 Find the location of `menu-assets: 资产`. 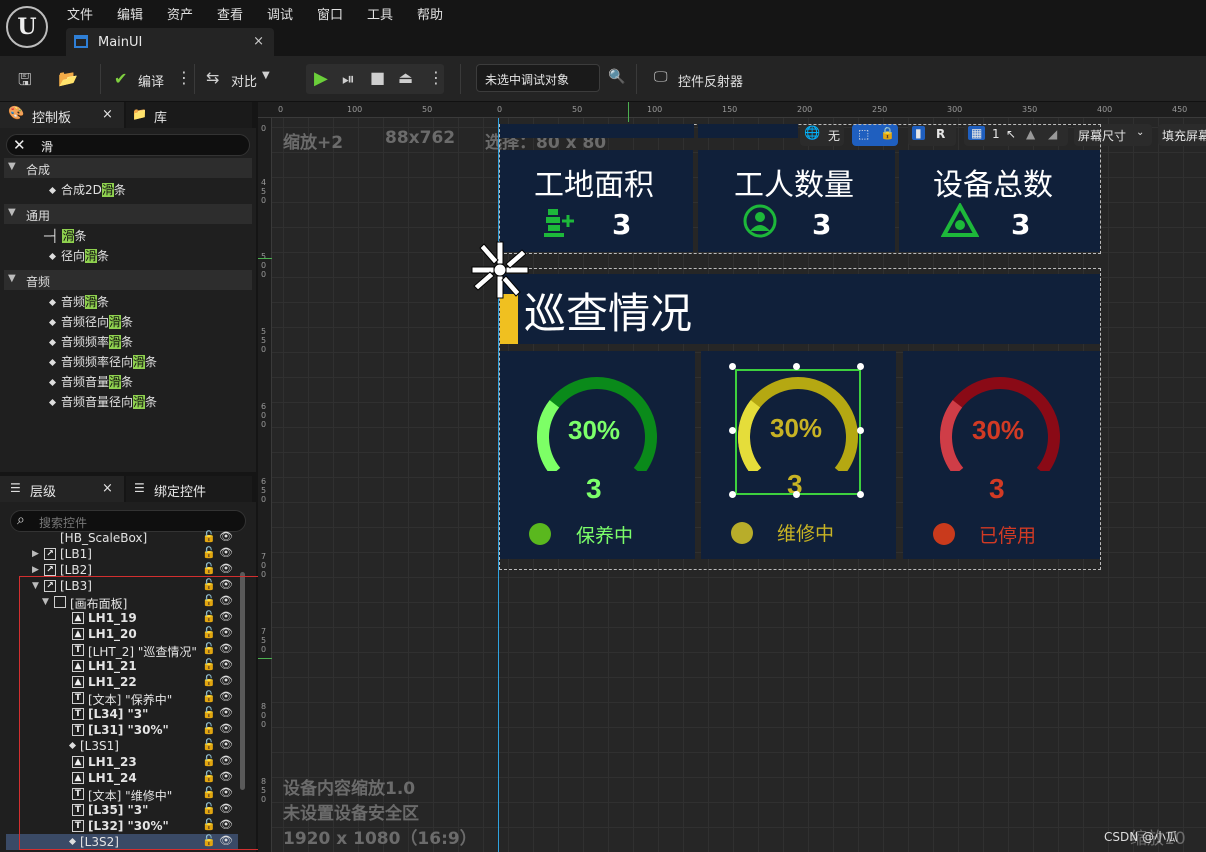

menu-assets: 资产 is located at coordinates (180, 13).